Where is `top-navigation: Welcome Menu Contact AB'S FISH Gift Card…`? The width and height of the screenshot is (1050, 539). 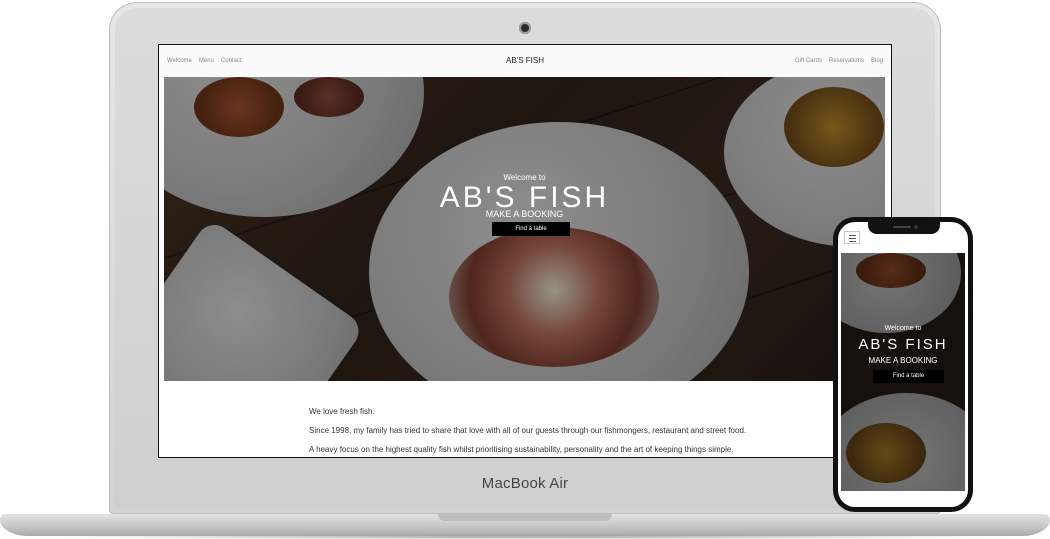 top-navigation: Welcome Menu Contact AB'S FISH Gift Card… is located at coordinates (525, 61).